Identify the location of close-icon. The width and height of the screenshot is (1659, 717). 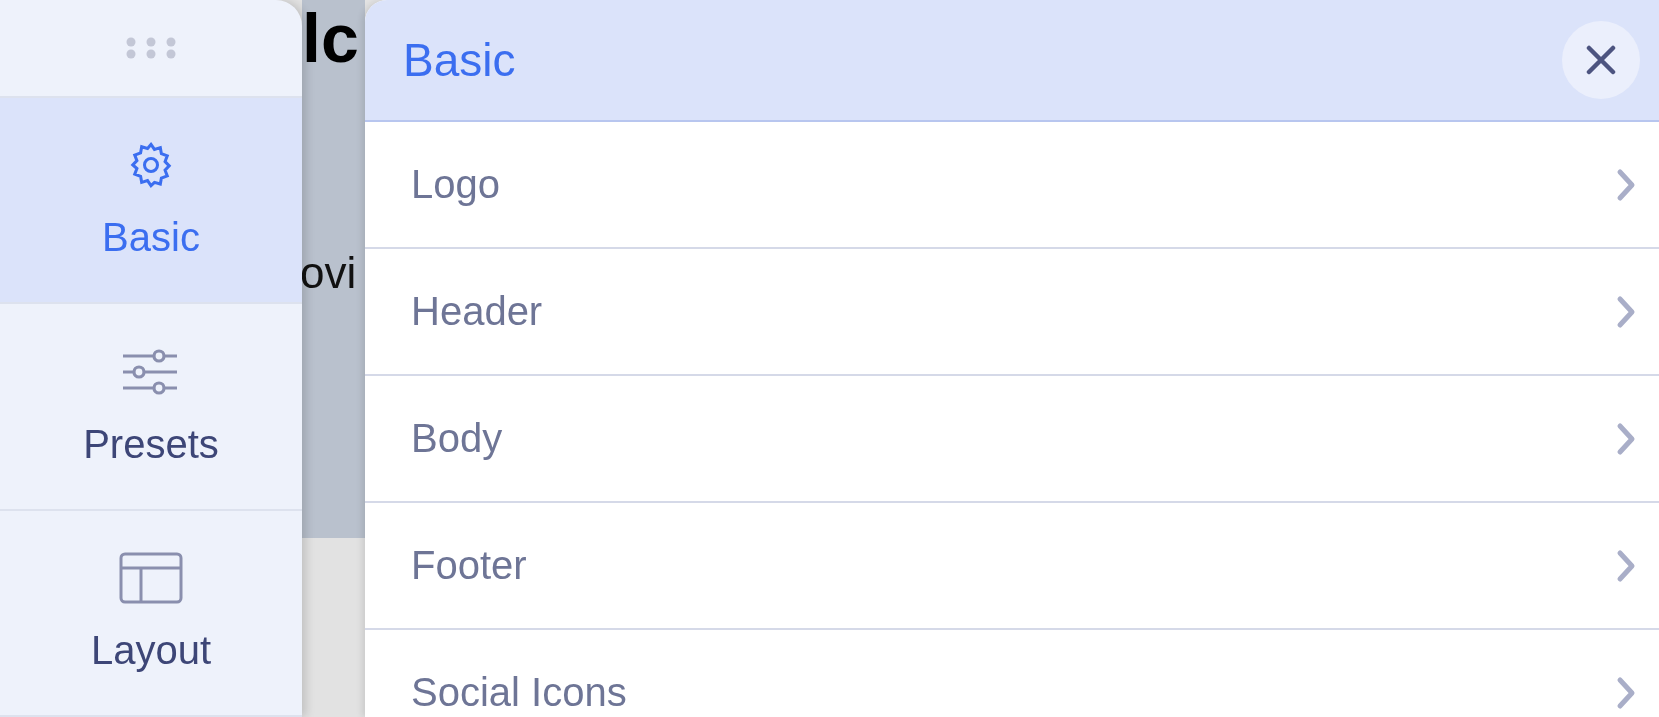
(1601, 60).